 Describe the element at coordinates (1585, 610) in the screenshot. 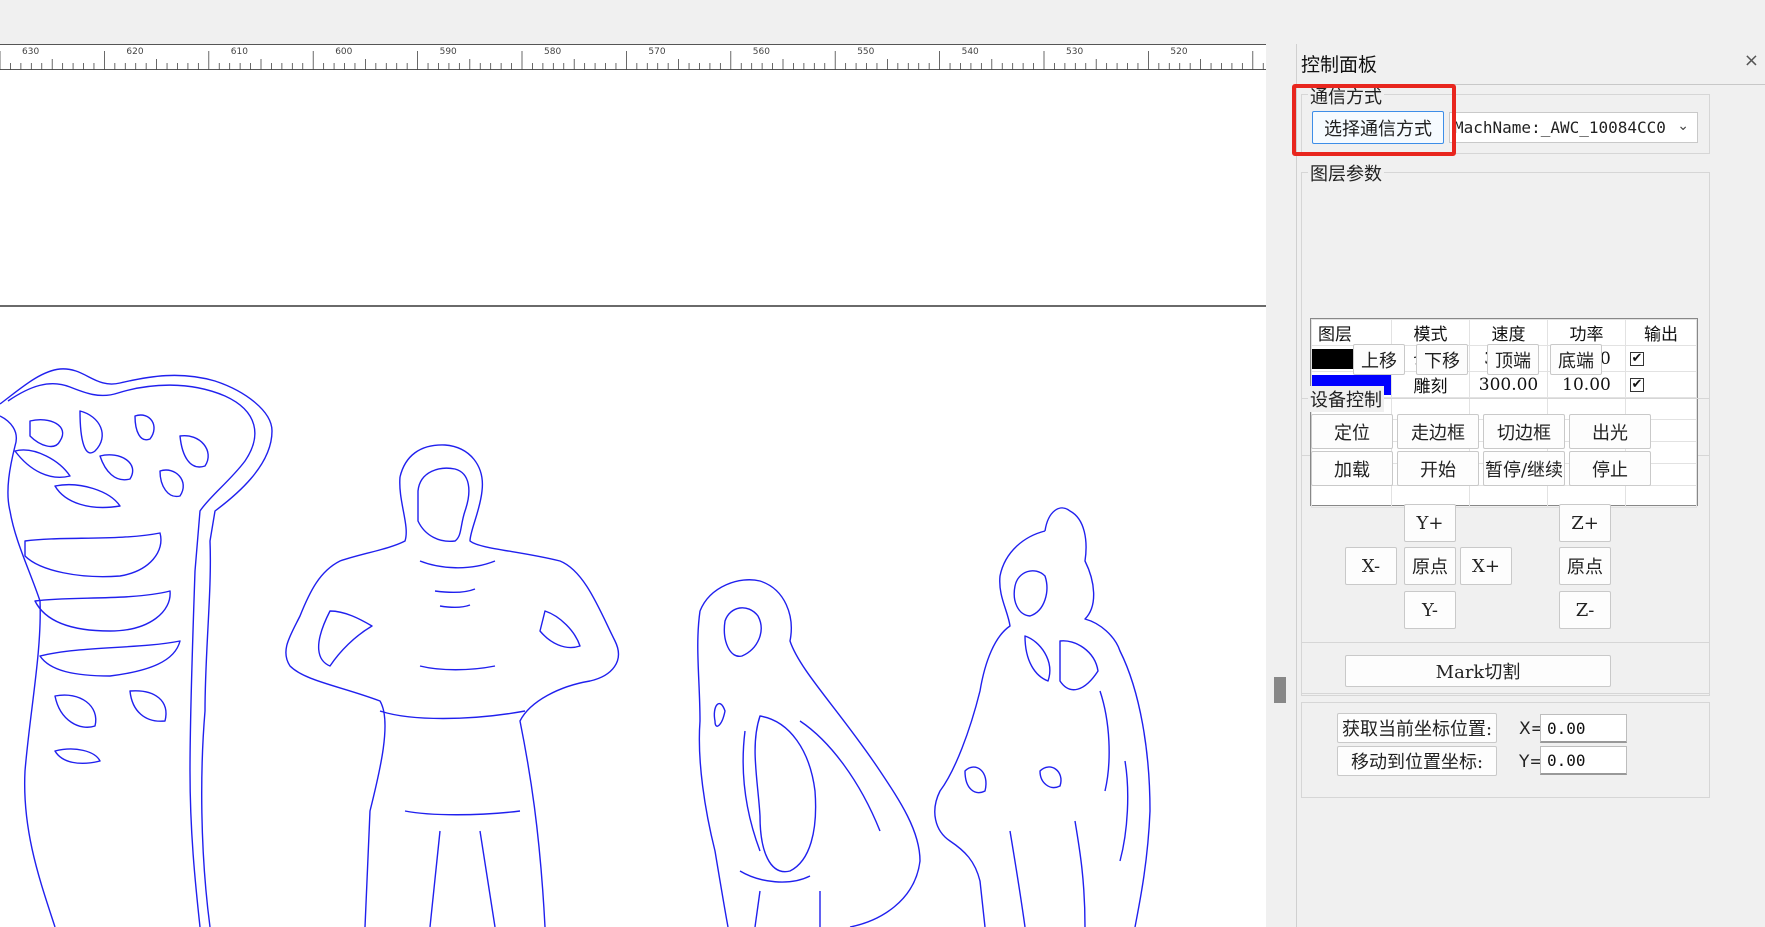

I see `jog-z-minus-button: Z-` at that location.